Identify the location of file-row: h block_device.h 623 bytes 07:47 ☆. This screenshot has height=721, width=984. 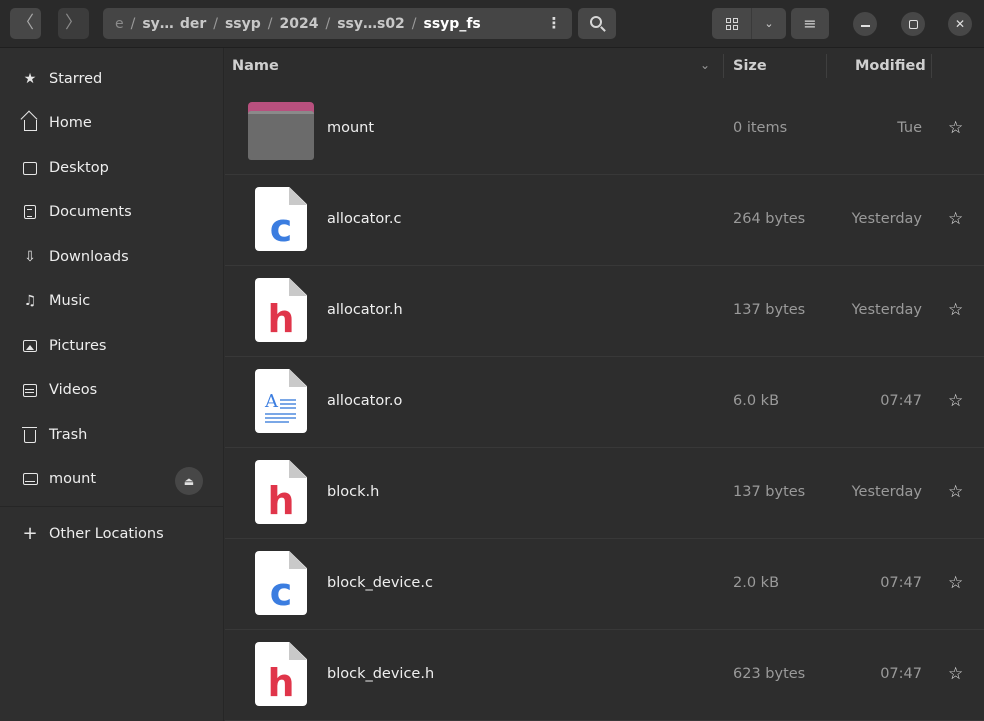
(604, 675).